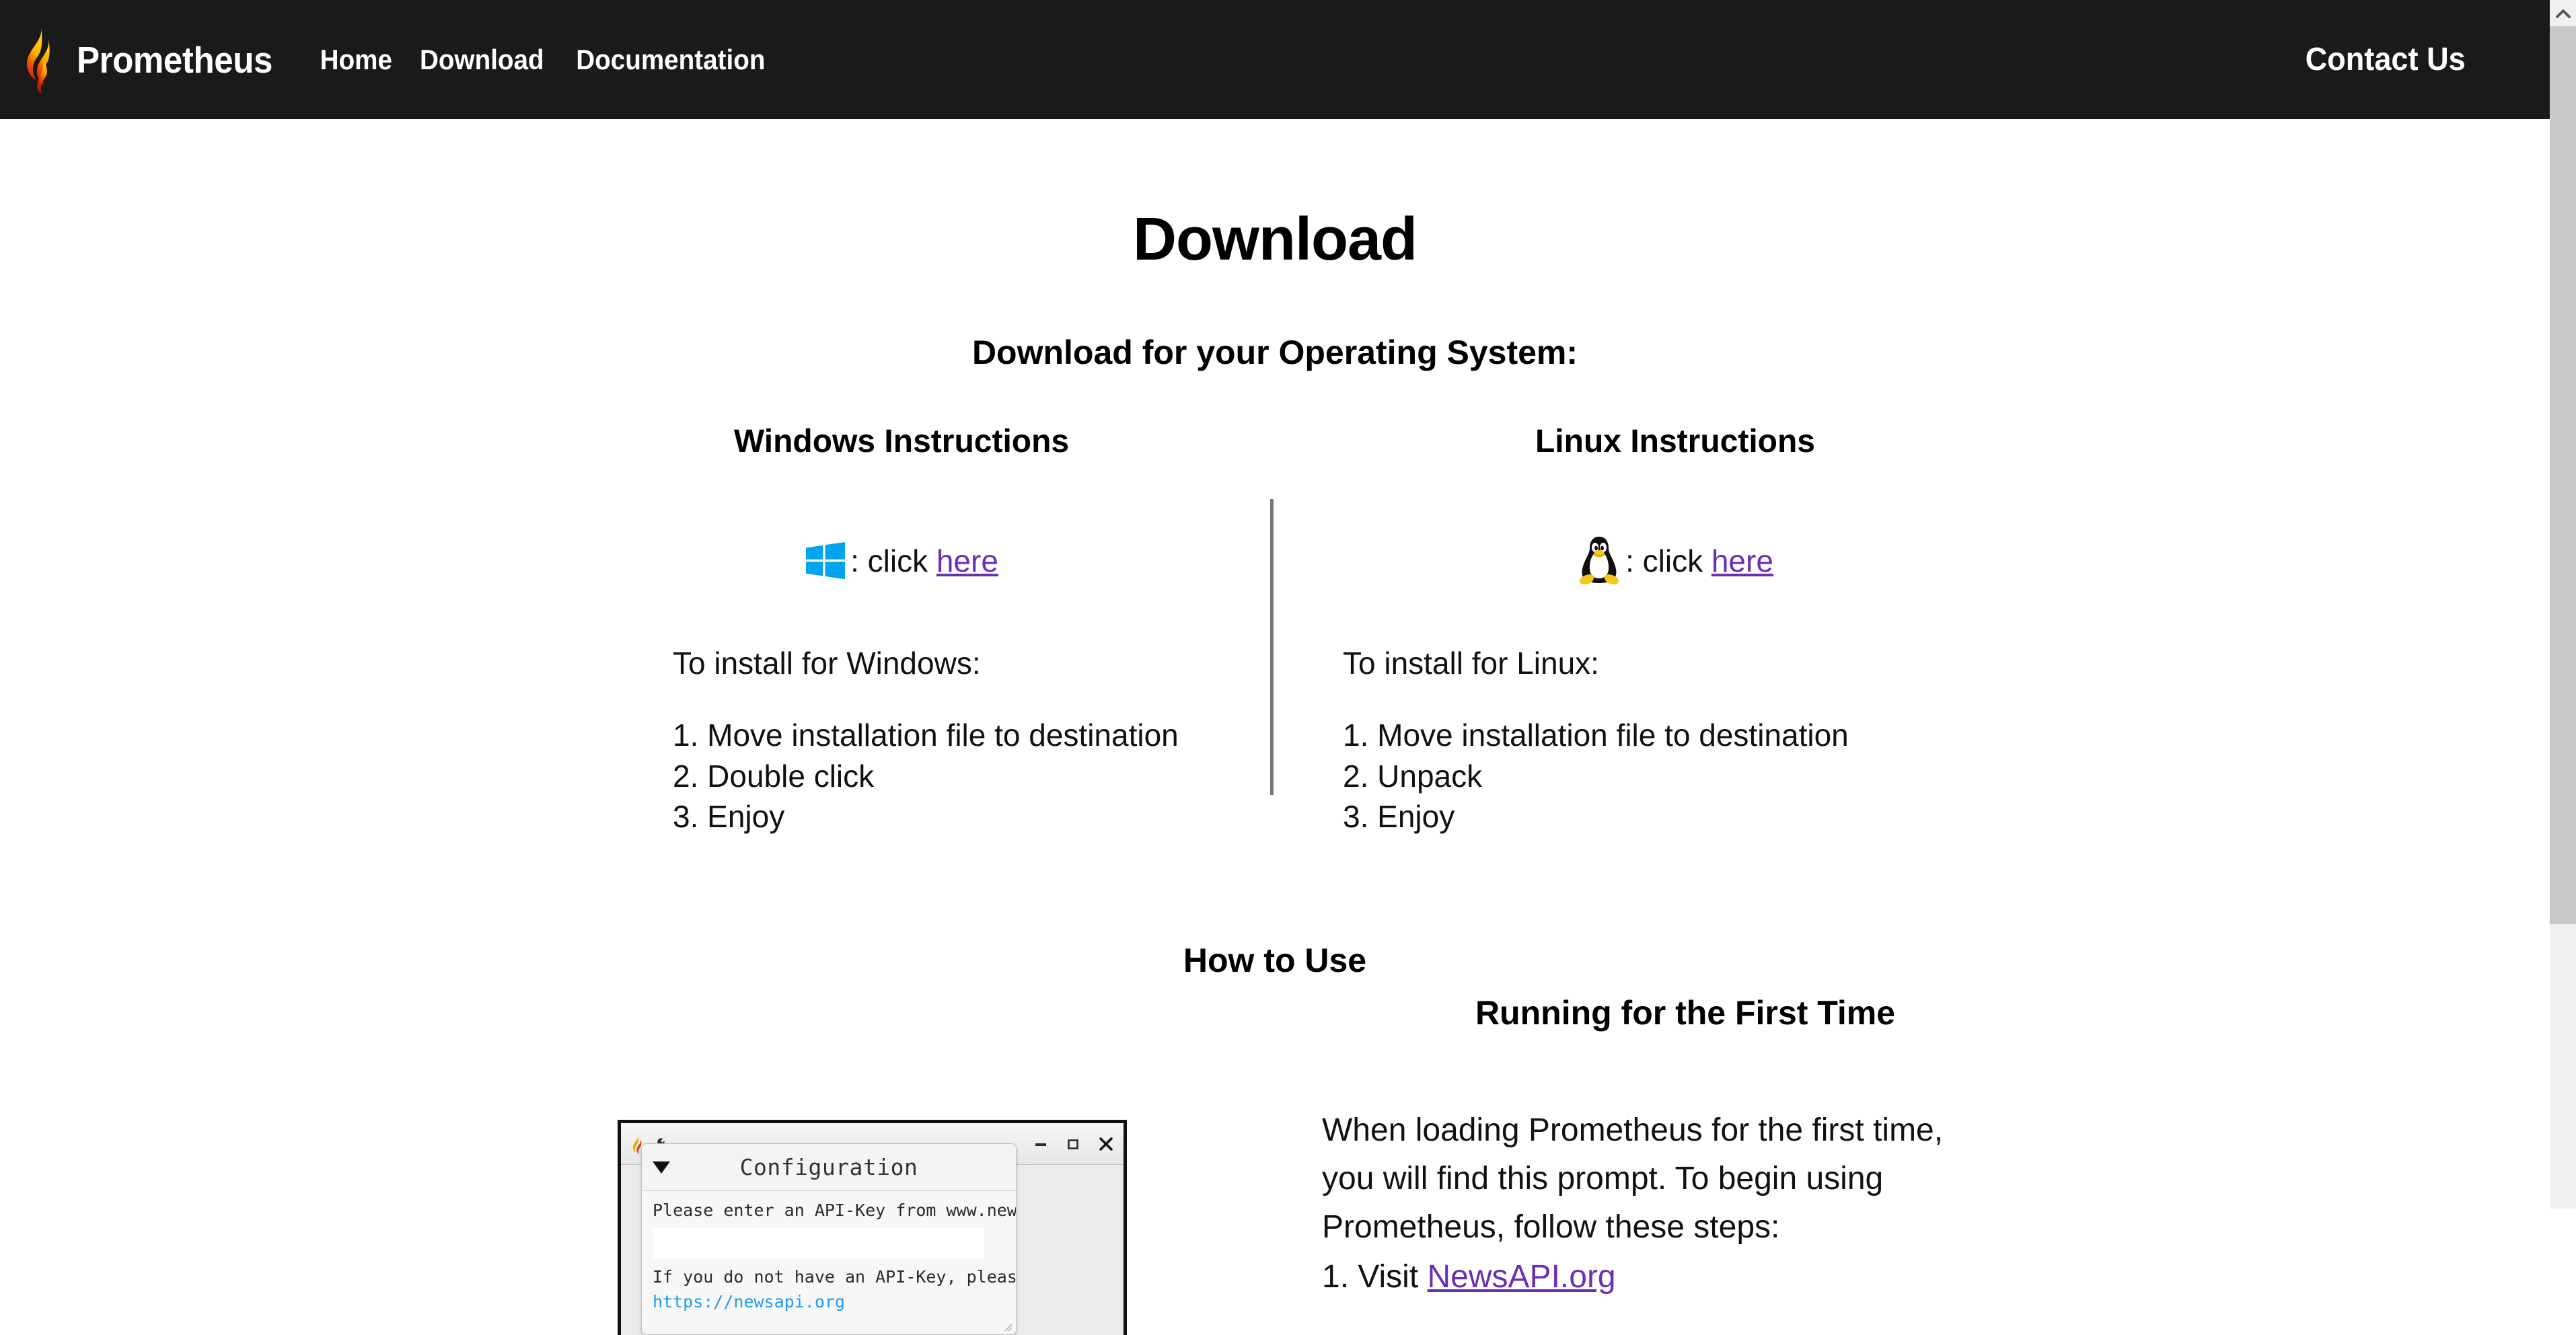 The height and width of the screenshot is (1335, 2576). What do you see at coordinates (1275, 239) in the screenshot?
I see `page-title: Download` at bounding box center [1275, 239].